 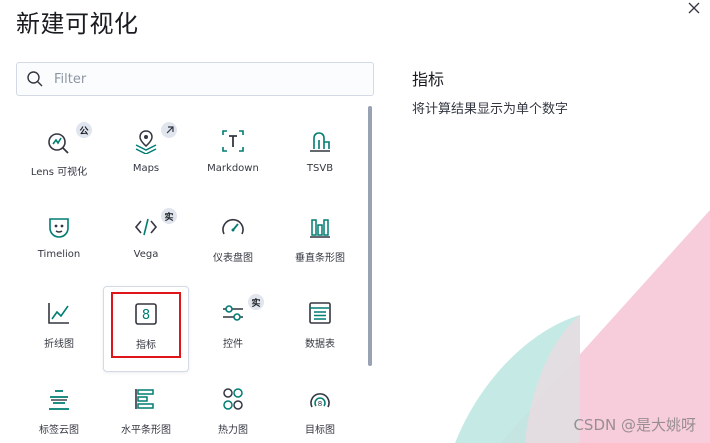 What do you see at coordinates (634, 425) in the screenshot?
I see `watermark-text: CSDN @是大姚呀` at bounding box center [634, 425].